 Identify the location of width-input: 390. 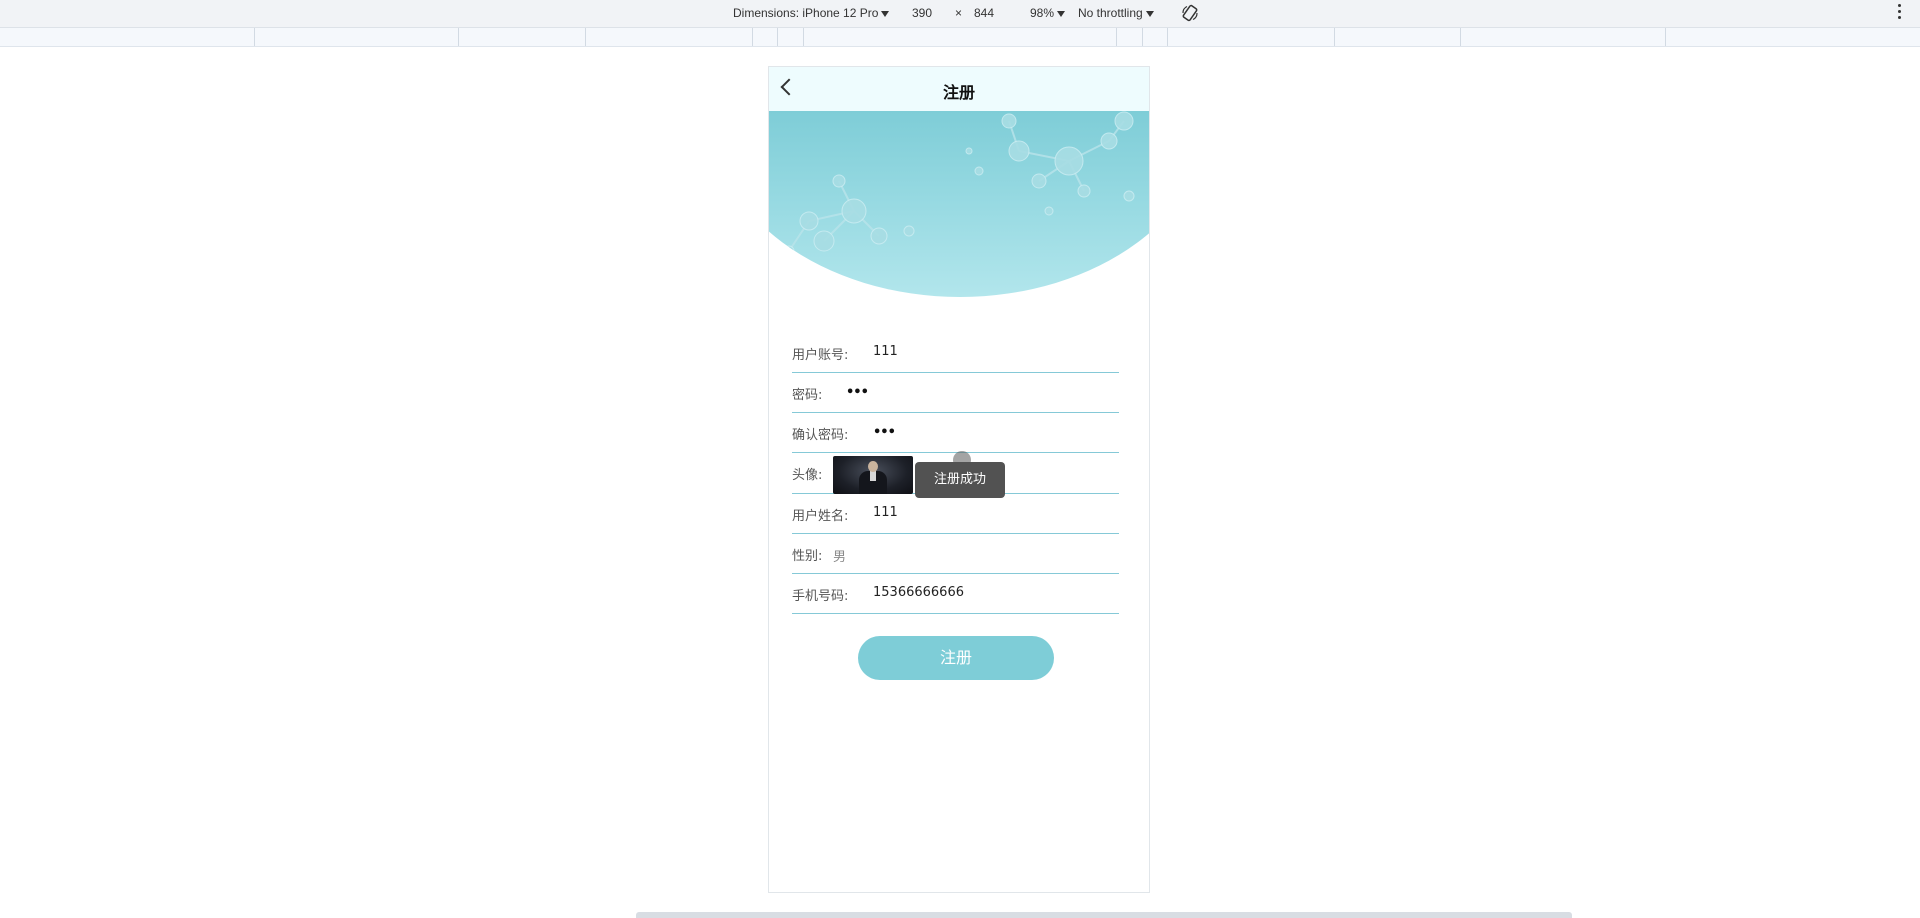
(922, 13).